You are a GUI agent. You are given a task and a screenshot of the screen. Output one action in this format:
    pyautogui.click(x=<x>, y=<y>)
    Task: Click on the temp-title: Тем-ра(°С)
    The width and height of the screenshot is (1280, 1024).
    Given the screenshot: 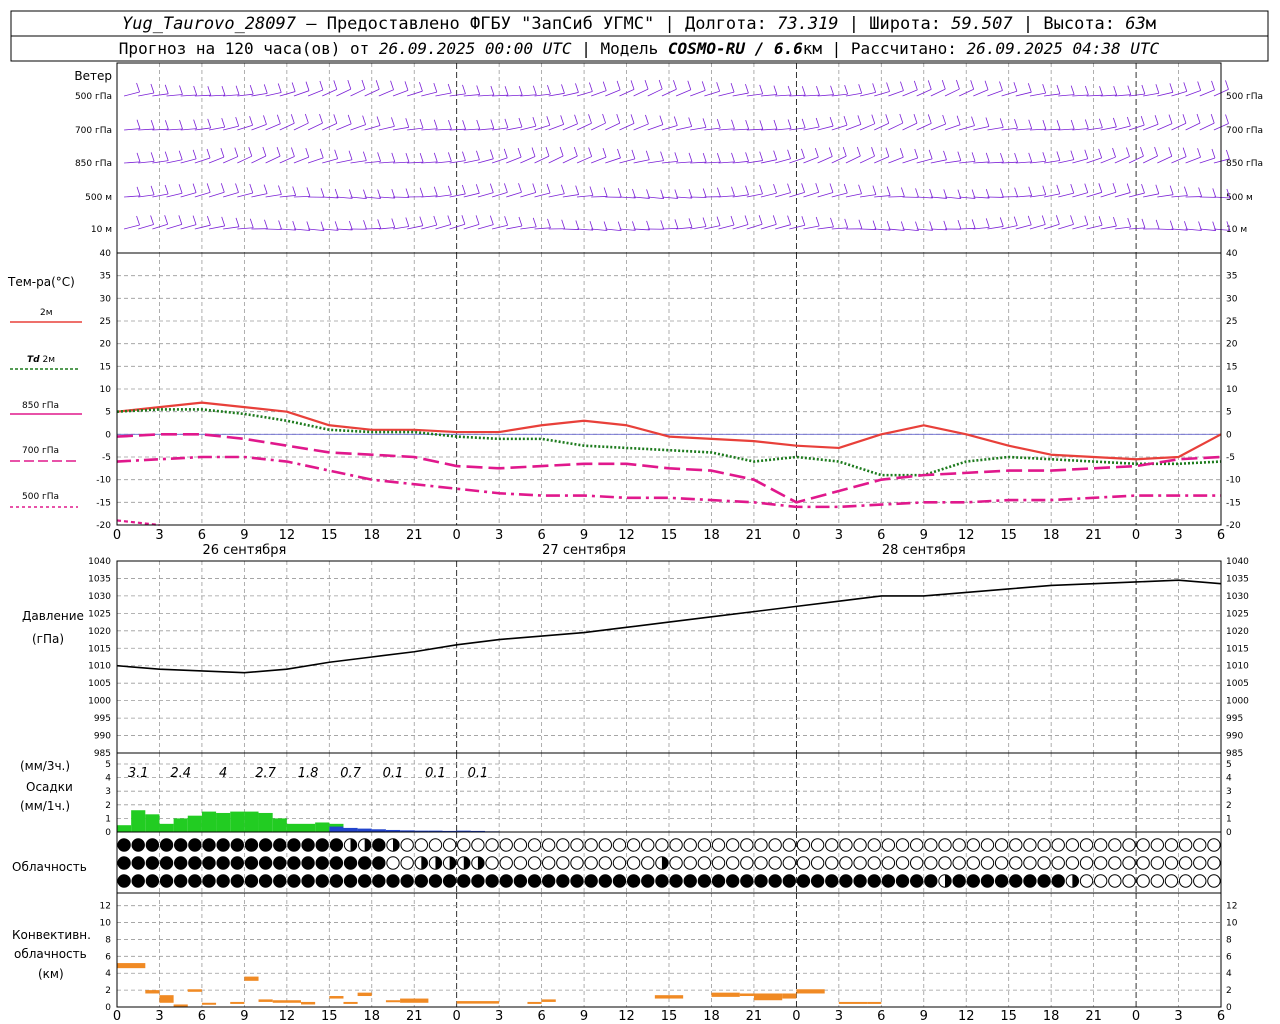 What is the action you would take?
    pyautogui.click(x=41, y=282)
    